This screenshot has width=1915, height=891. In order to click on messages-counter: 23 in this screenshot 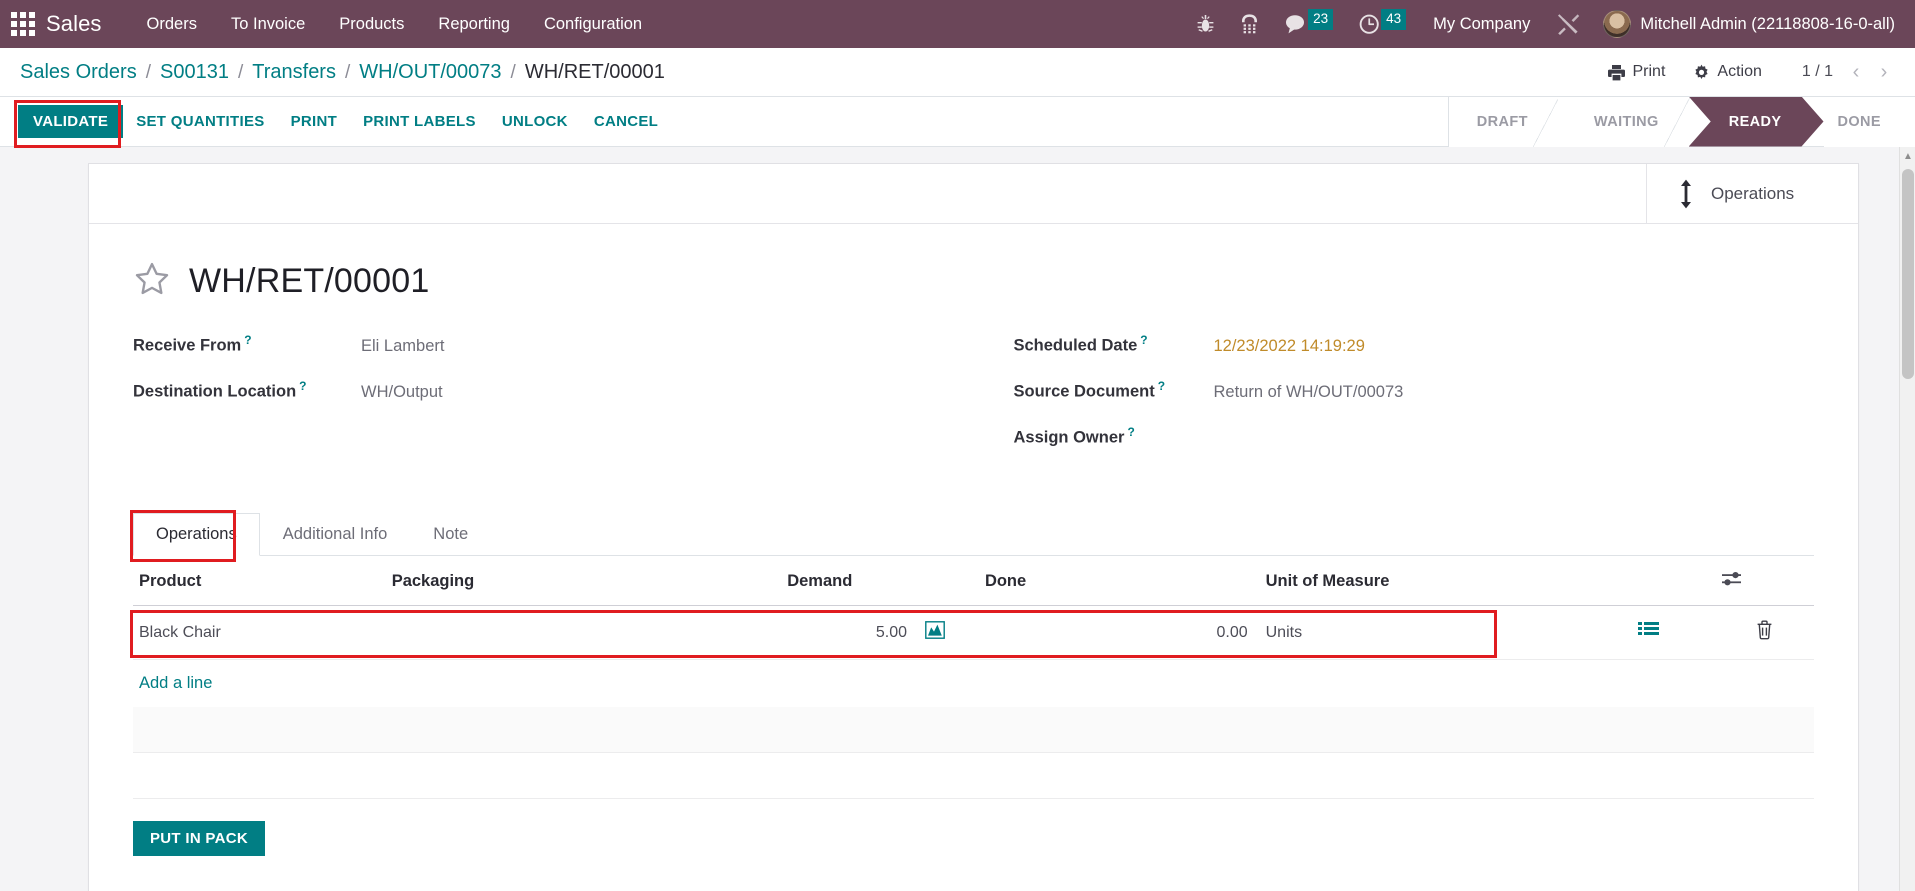, I will do `click(1309, 24)`.